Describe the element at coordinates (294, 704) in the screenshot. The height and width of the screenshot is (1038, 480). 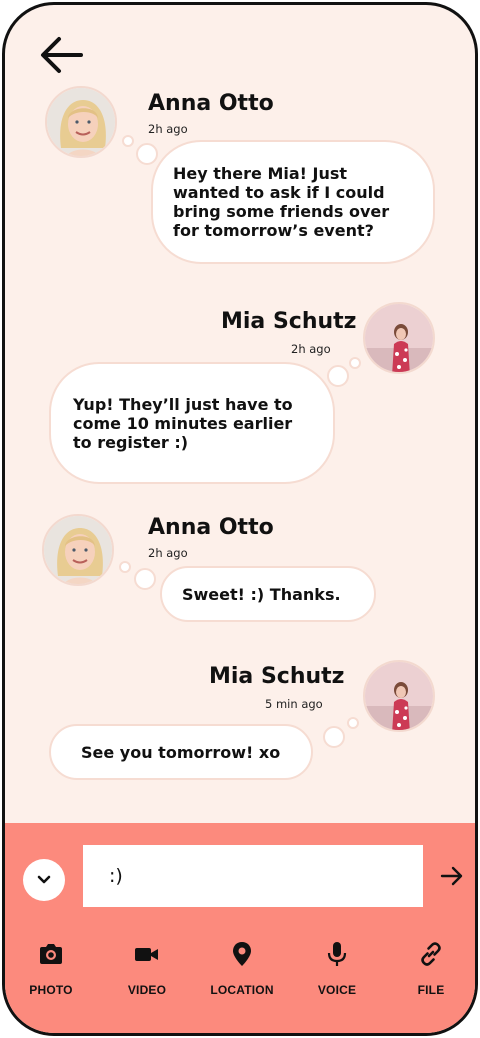
I see `message-time: 5 min ago` at that location.